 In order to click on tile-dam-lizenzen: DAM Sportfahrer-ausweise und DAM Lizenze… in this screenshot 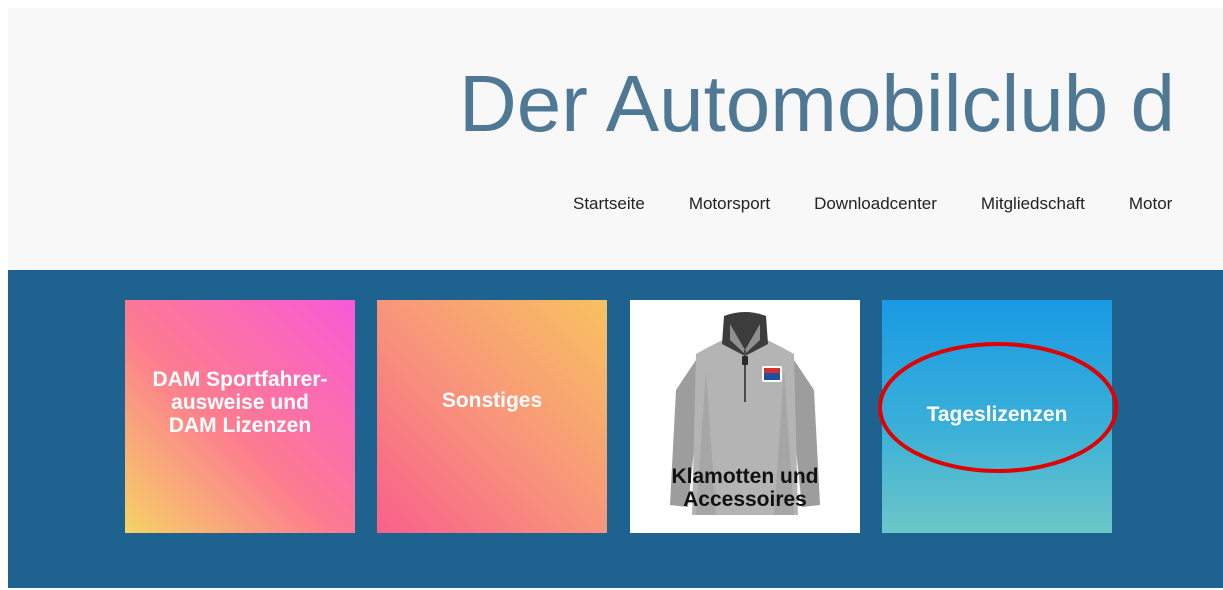, I will do `click(240, 416)`.